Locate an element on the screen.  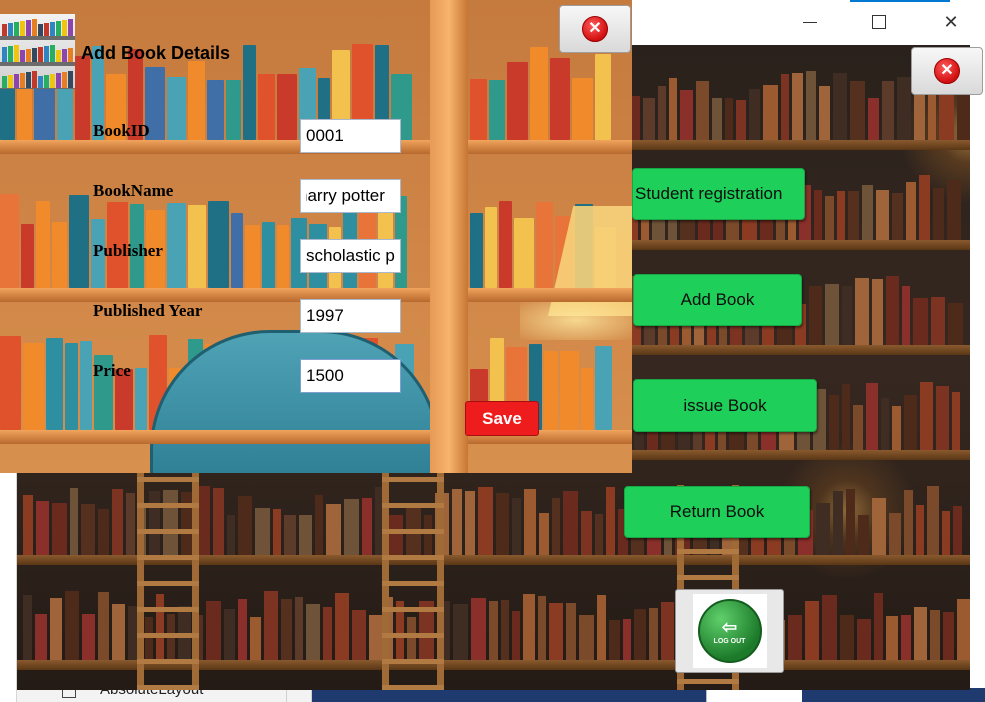
save-button: Save is located at coordinates (502, 418).